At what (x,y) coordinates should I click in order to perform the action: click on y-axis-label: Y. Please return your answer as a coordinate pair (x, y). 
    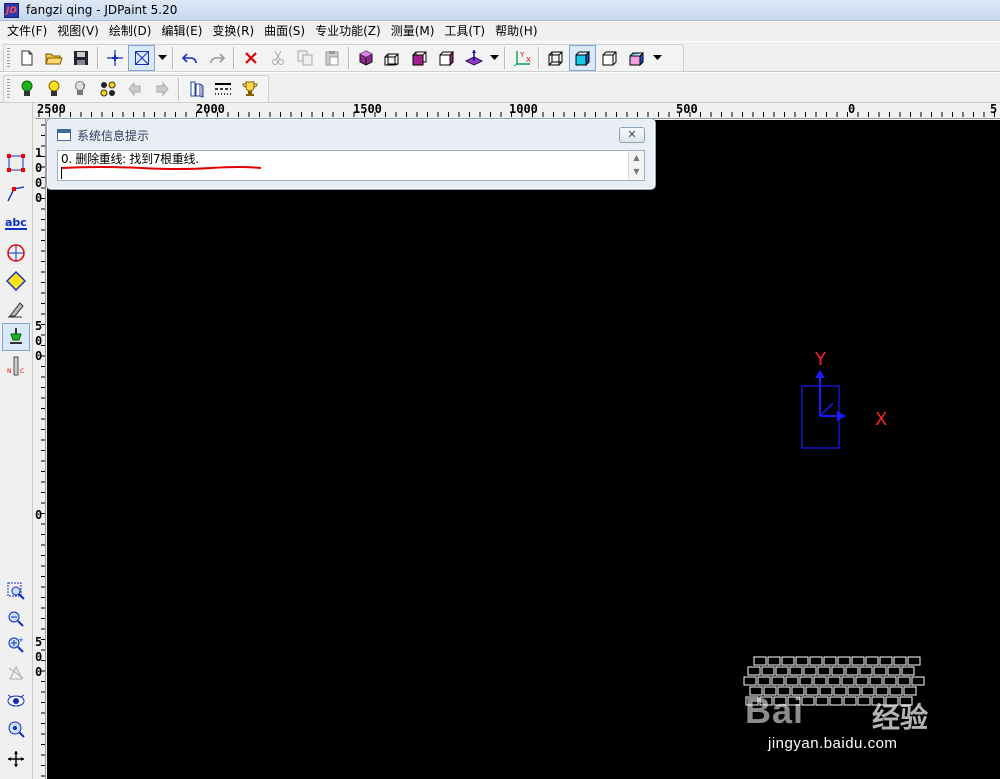
    Looking at the image, I should click on (820, 359).